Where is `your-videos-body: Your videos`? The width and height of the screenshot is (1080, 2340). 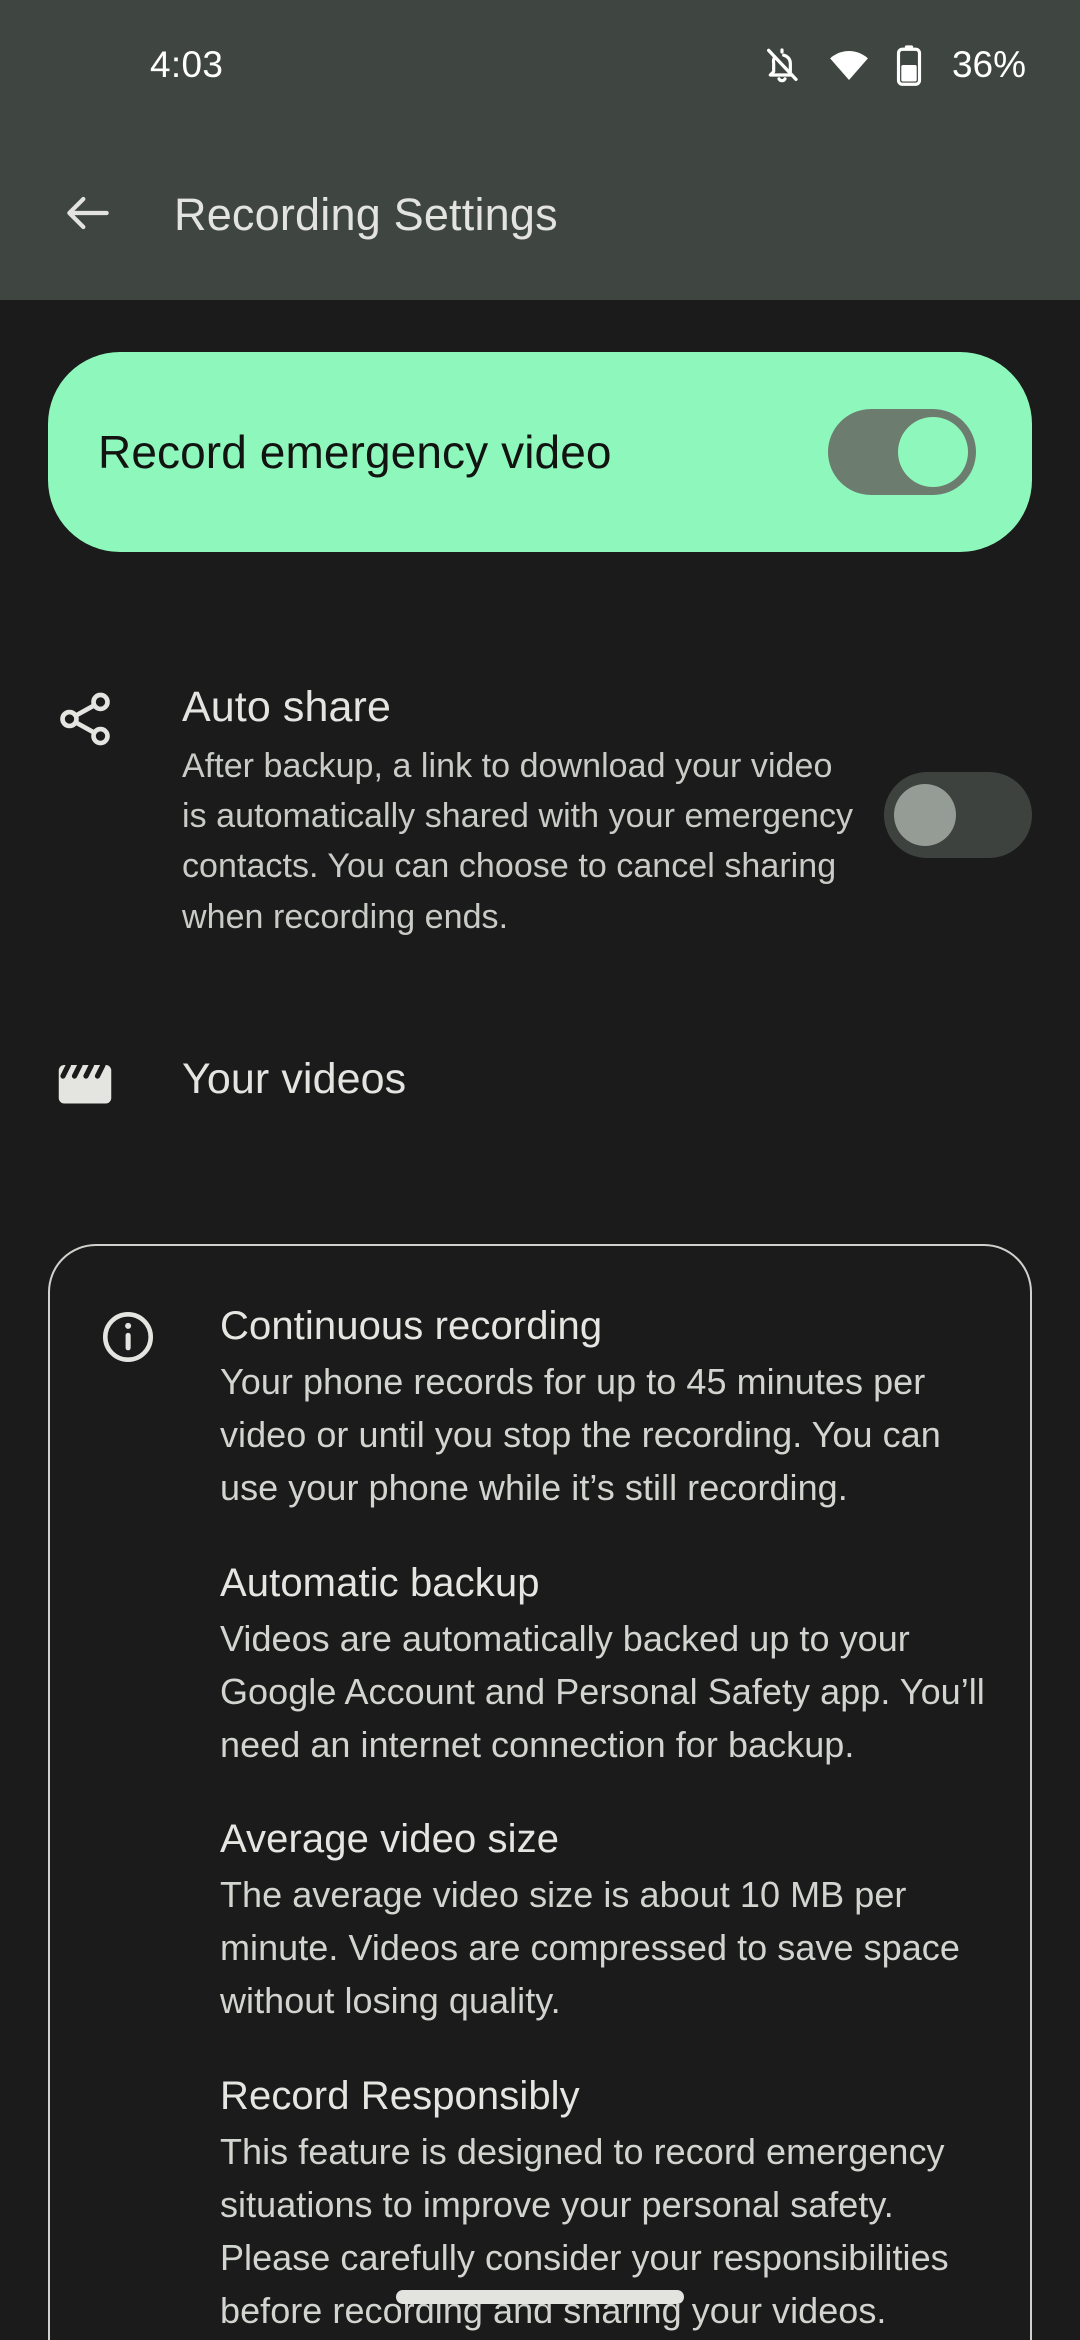
your-videos-body: Your videos is located at coordinates (577, 1079).